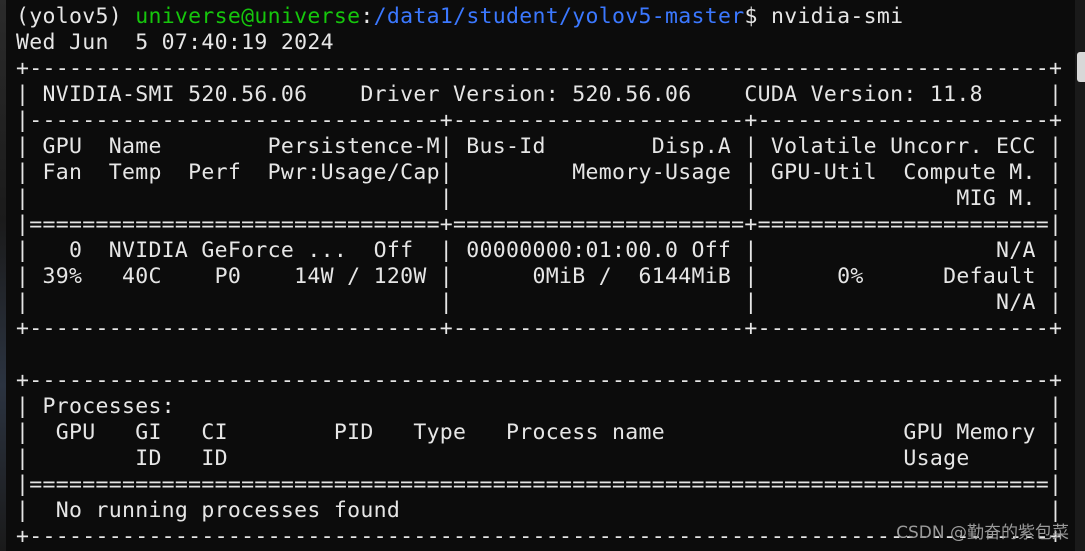  Describe the element at coordinates (175, 42) in the screenshot. I see `output-timestamp: Wed Jun 5 07:40:19 2024` at that location.